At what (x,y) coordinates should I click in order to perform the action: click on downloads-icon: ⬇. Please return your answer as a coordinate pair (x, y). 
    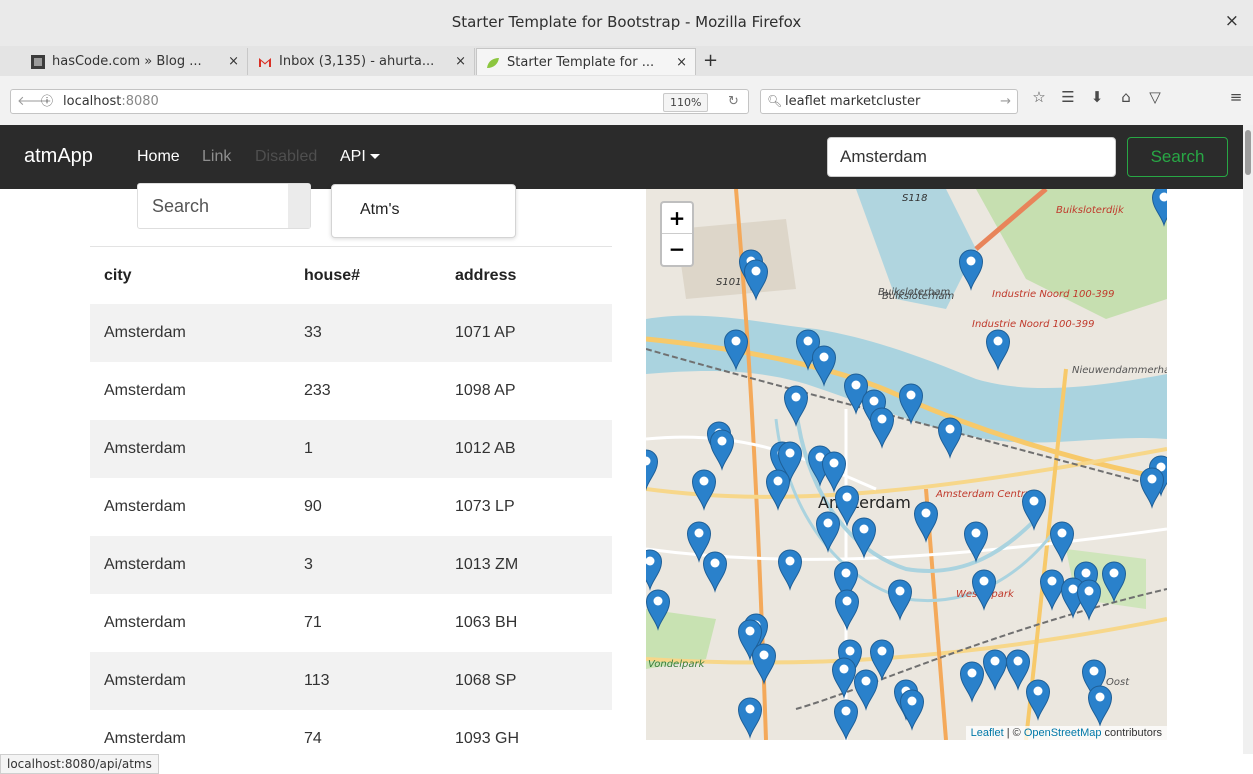
    Looking at the image, I should click on (1097, 97).